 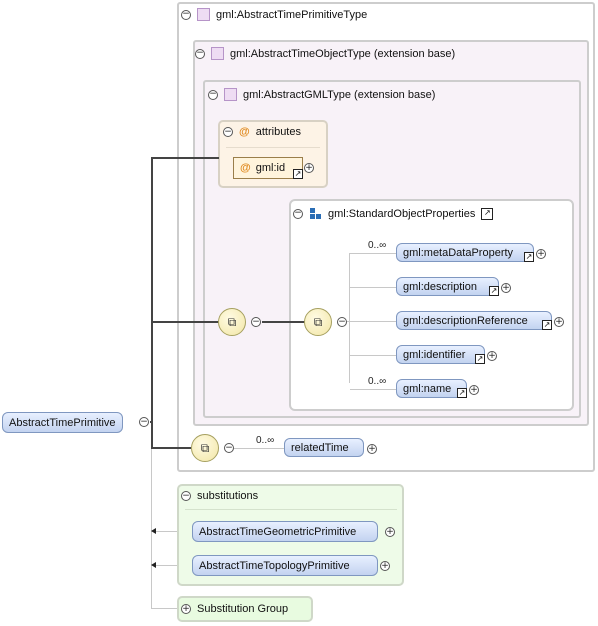 I want to click on root-element-label: AbstractTimePrimitive, so click(x=62, y=422).